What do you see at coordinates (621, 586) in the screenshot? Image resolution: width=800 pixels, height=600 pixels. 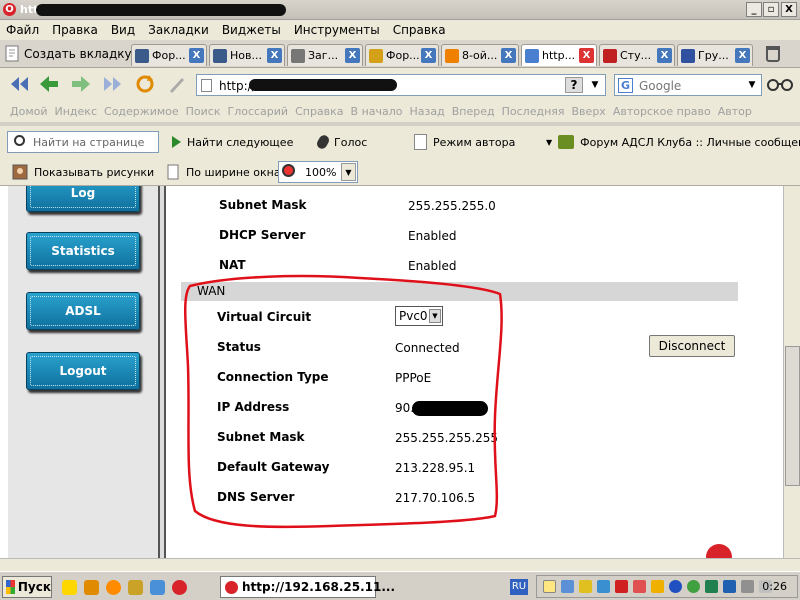 I see `tray-shield-icon` at bounding box center [621, 586].